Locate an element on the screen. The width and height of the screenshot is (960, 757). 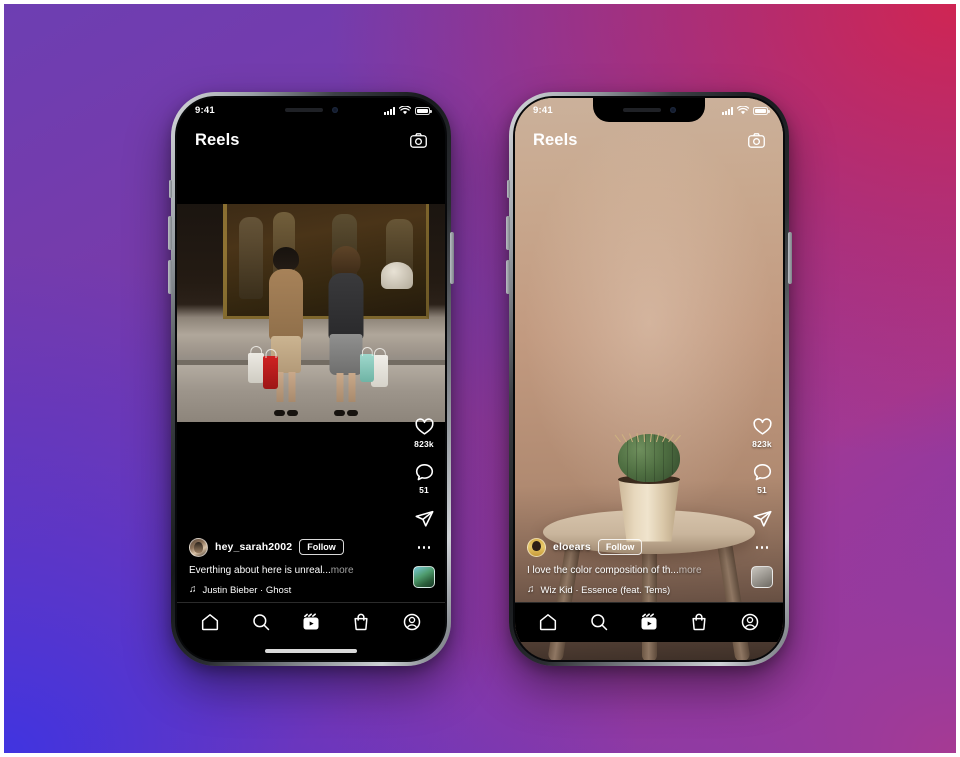
caption-user-row: eloears Follow is located at coordinates (635, 547).